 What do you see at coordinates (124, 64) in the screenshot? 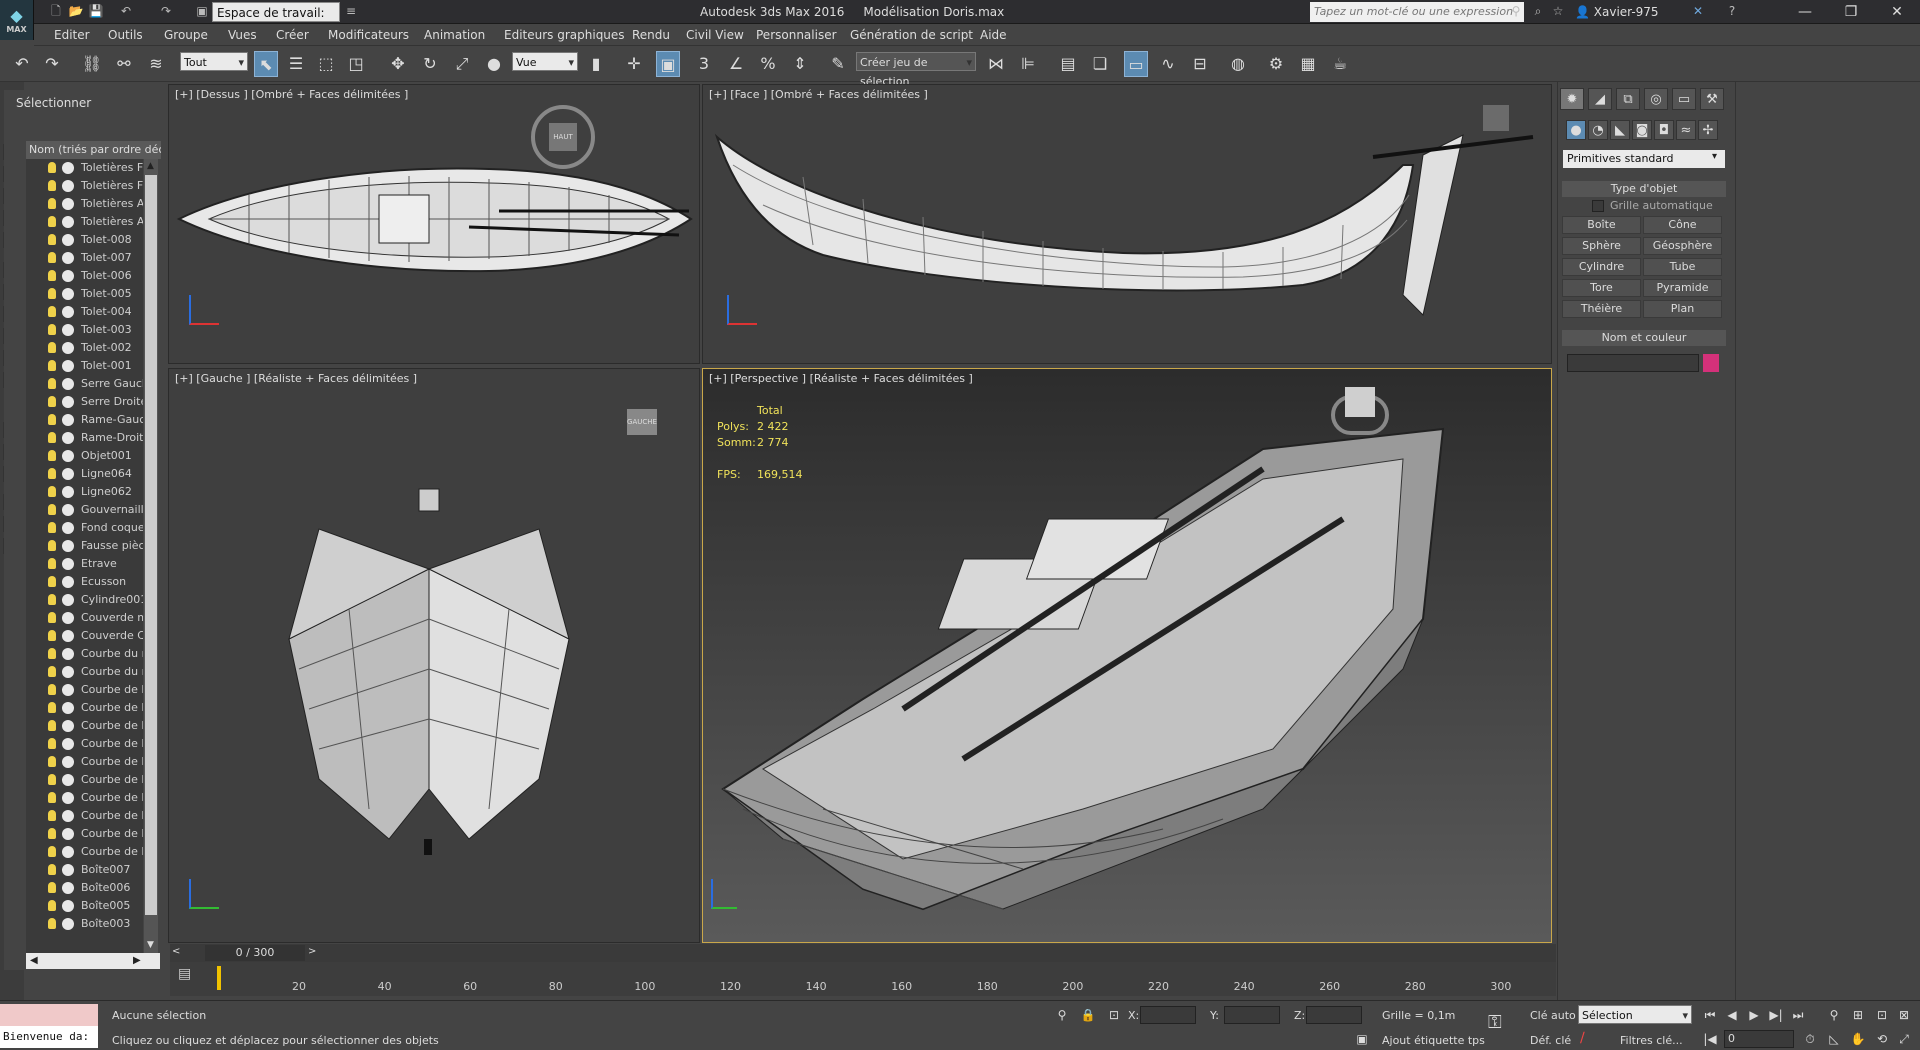
I see `unlink-icon: ⚯` at bounding box center [124, 64].